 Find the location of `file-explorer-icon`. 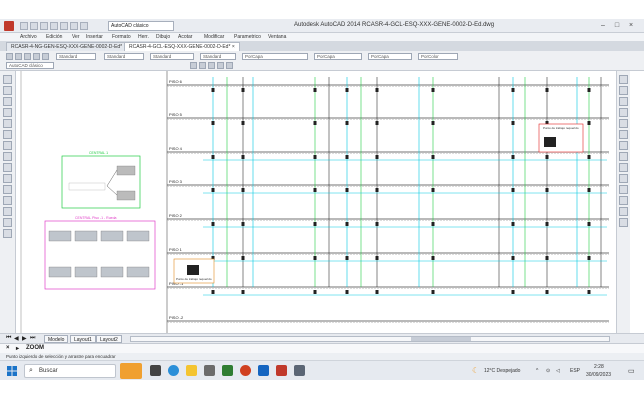

file-explorer-icon is located at coordinates (191, 370).